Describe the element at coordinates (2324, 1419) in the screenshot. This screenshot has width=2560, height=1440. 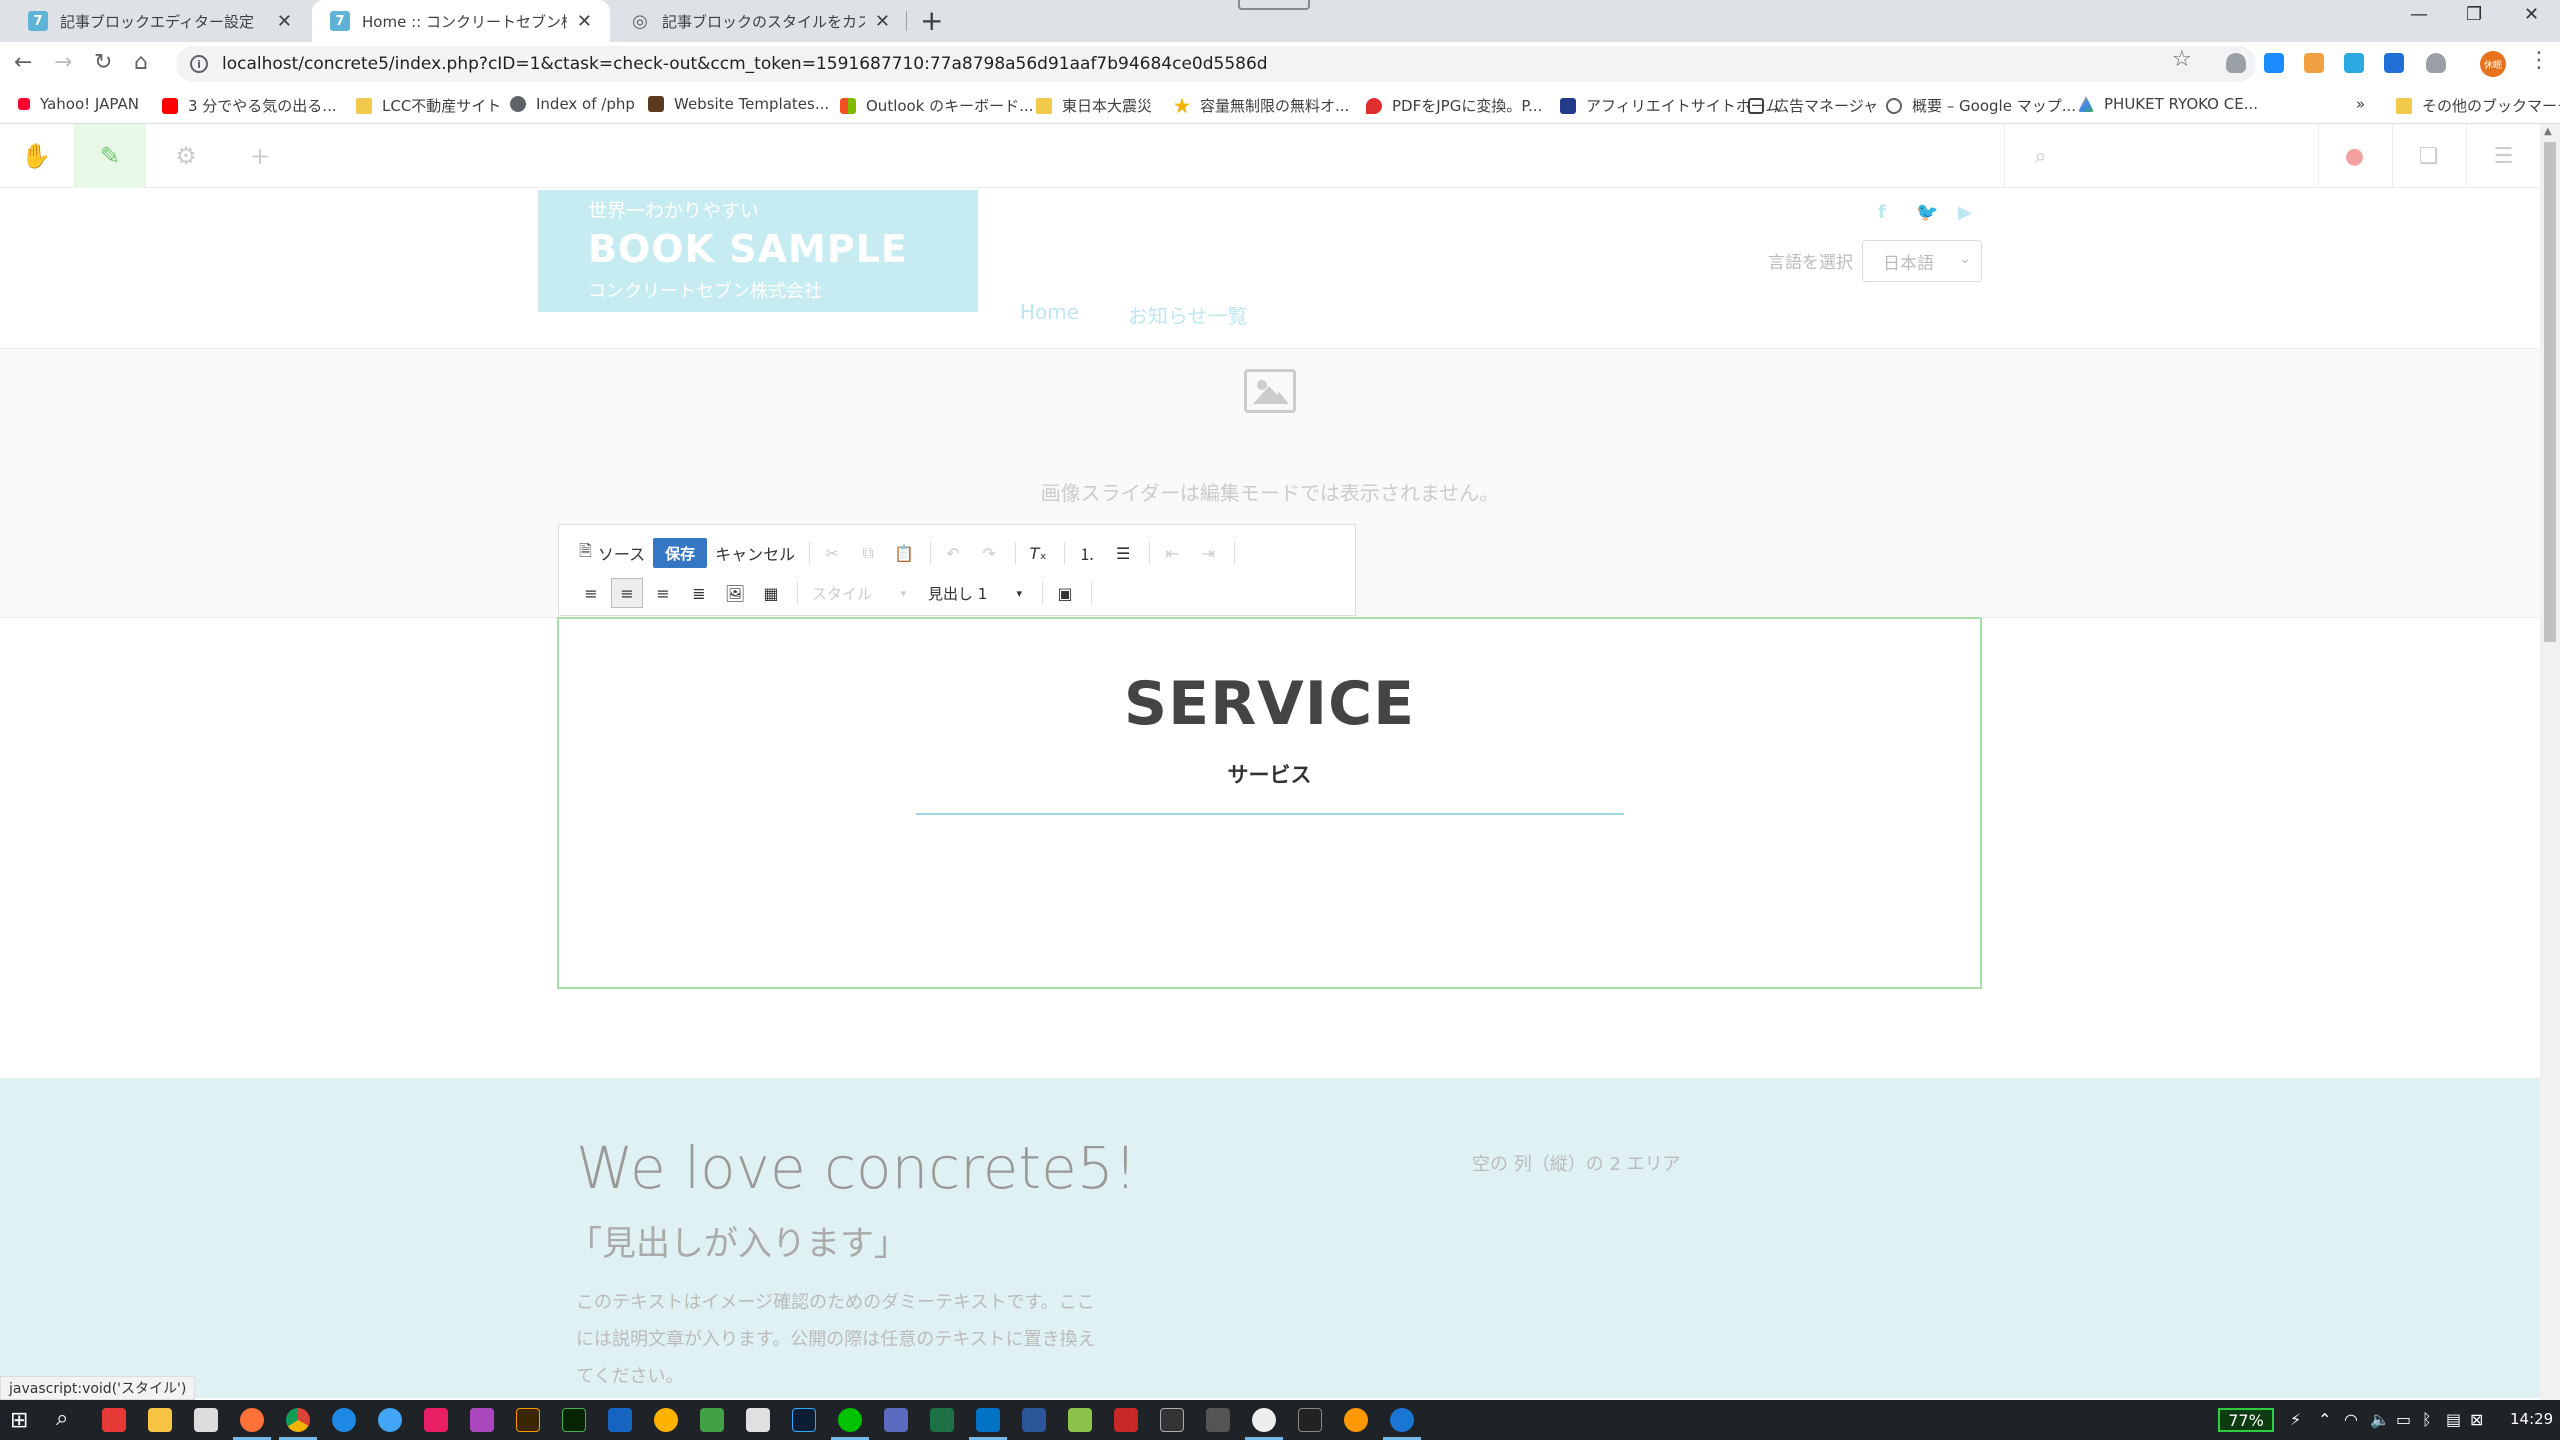
I see `chevron-up-icon: ⌃` at that location.